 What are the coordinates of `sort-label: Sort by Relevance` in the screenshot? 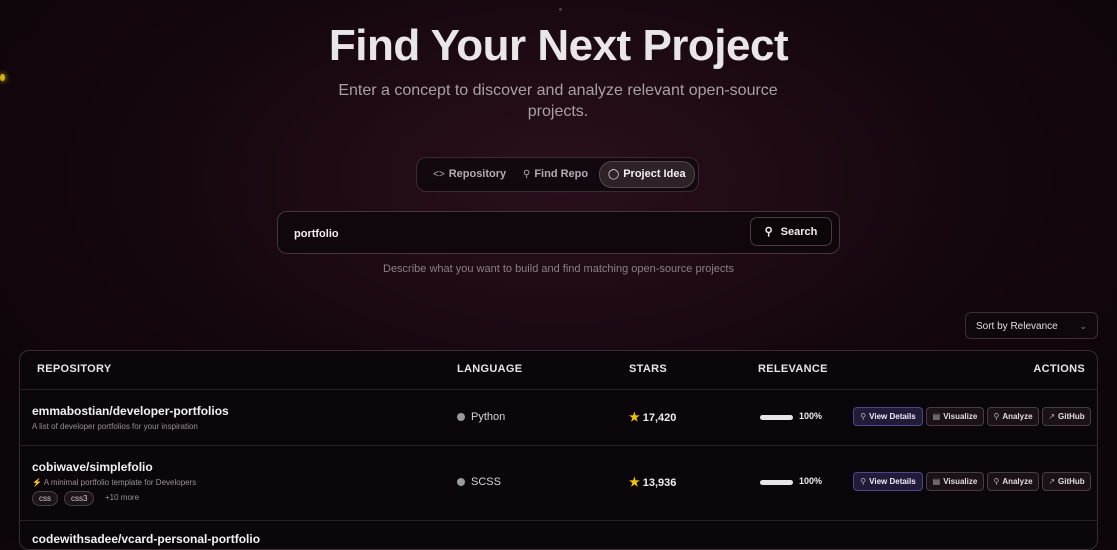 It's located at (1017, 326).